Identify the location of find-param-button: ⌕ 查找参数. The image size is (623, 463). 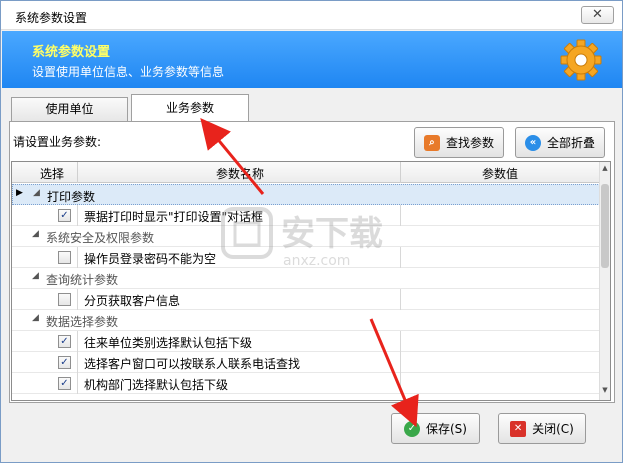
(459, 142).